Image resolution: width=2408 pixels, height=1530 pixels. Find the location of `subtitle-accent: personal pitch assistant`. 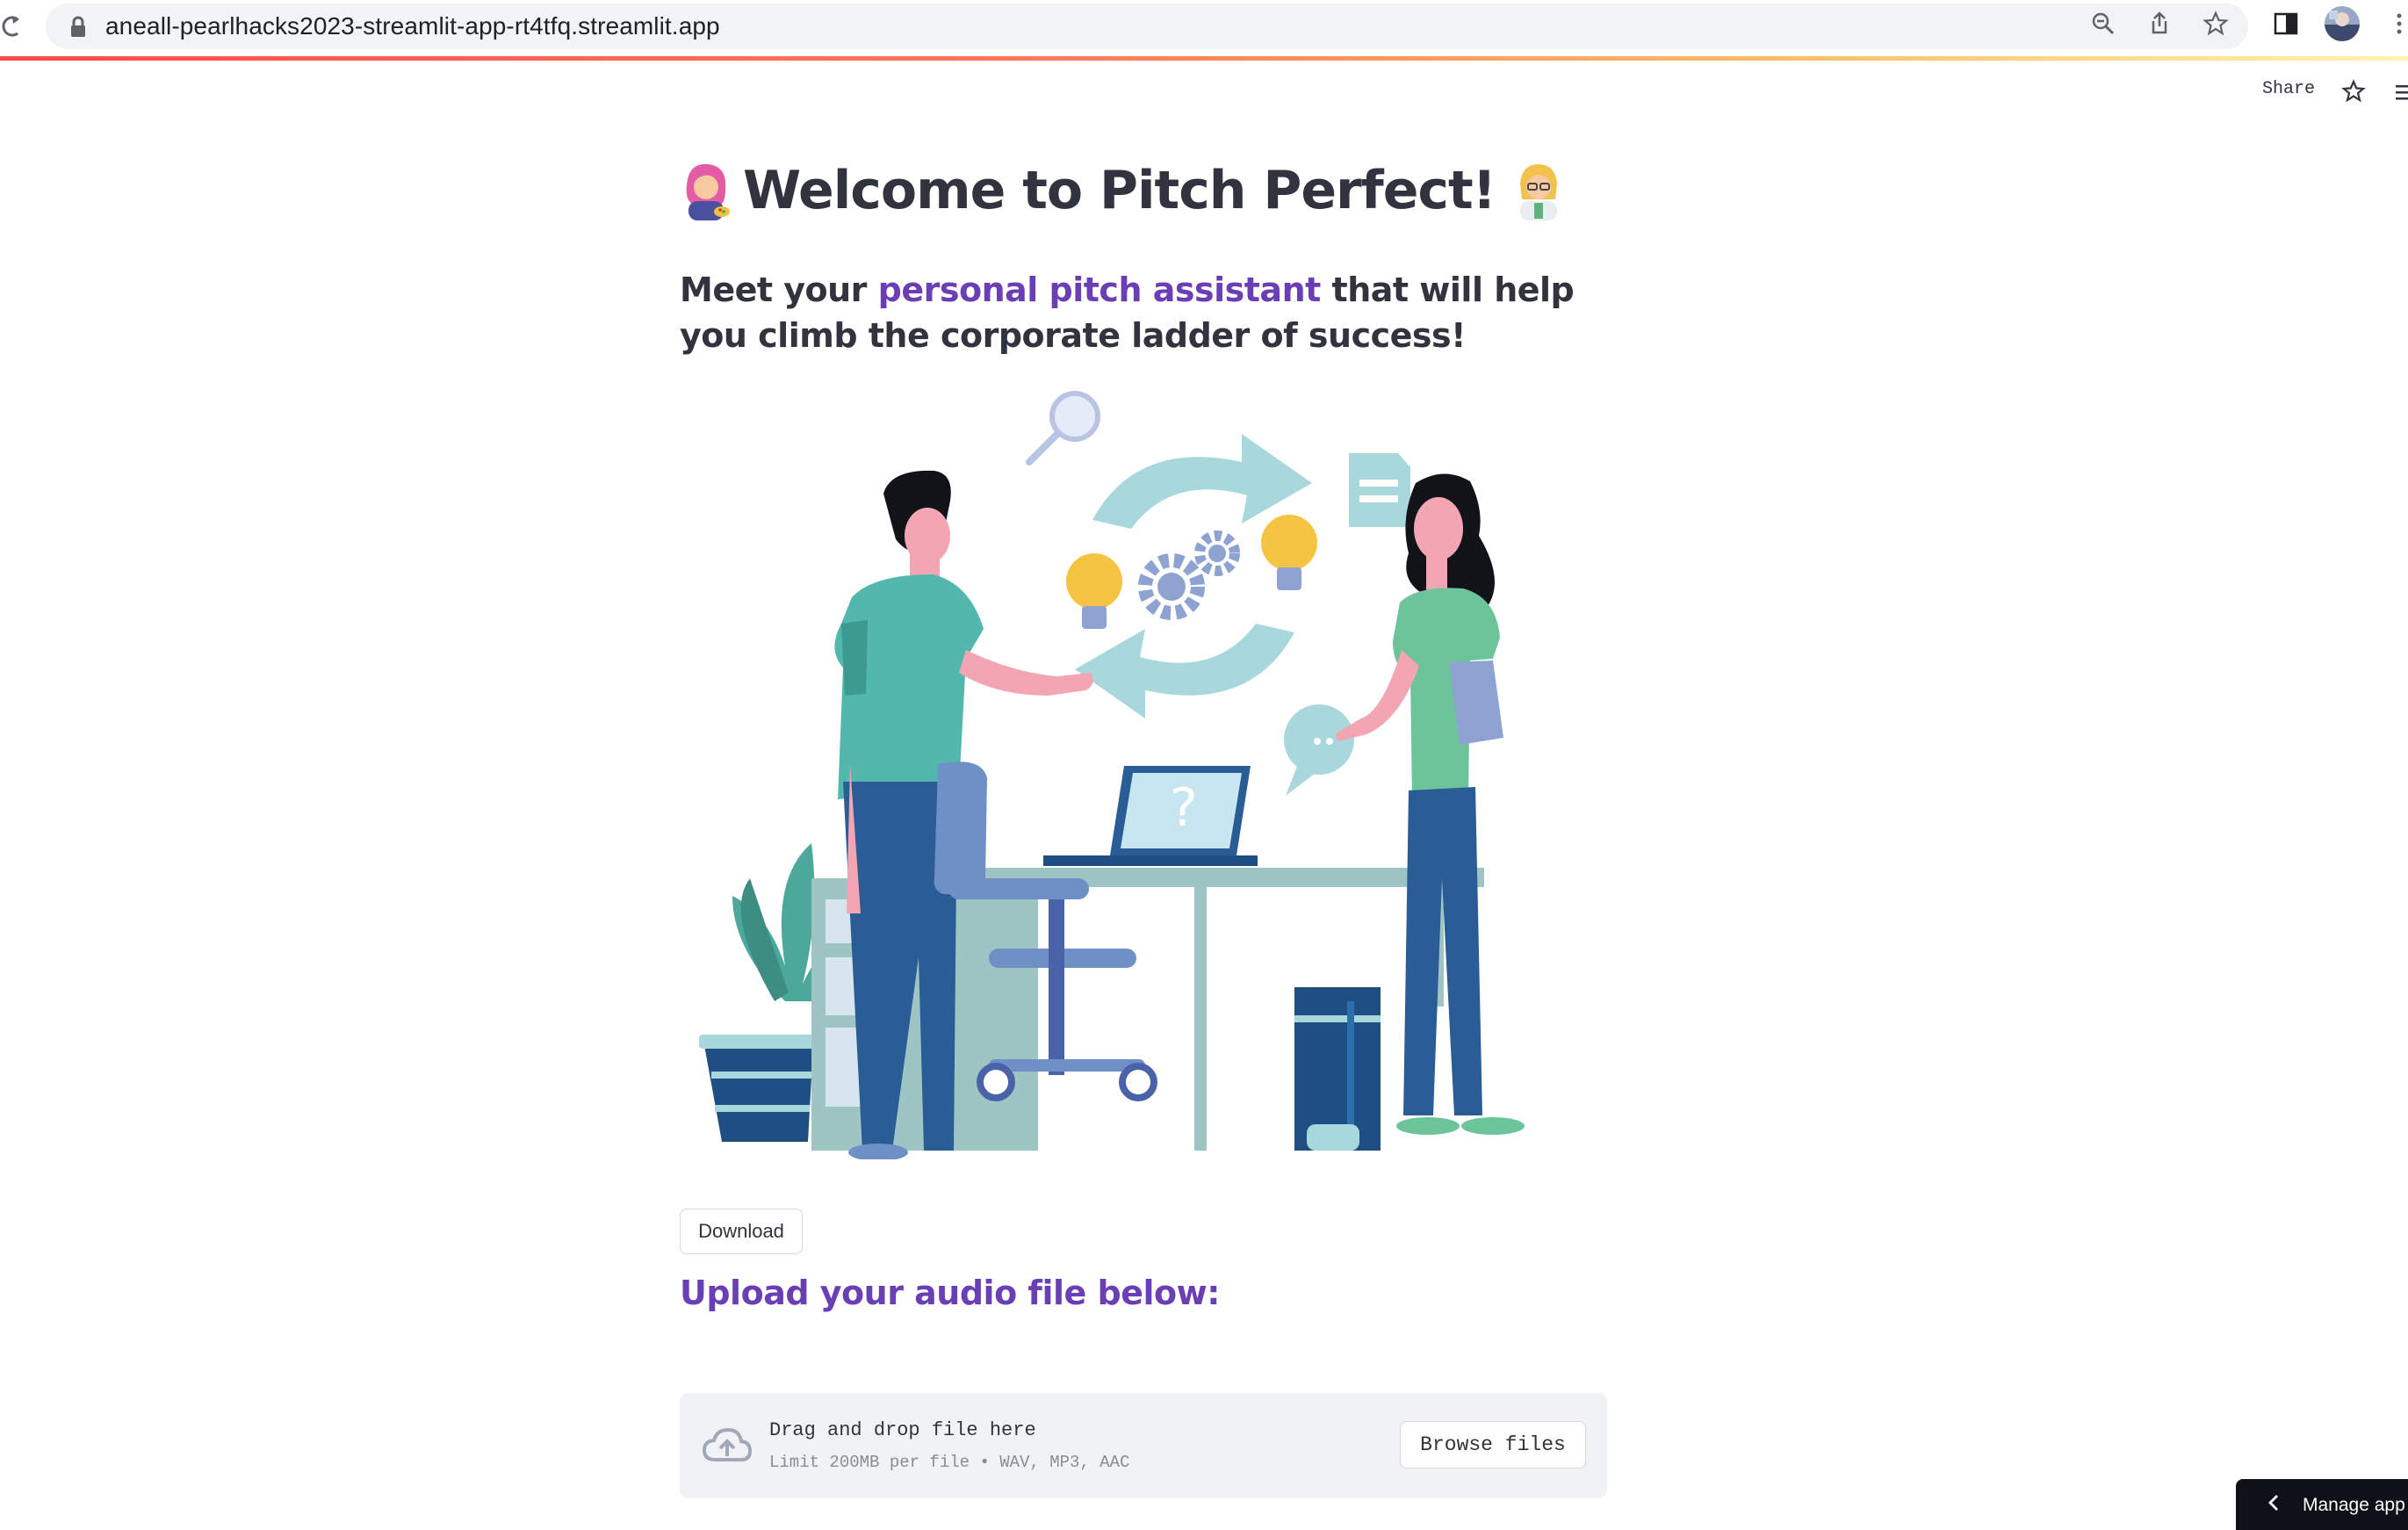

subtitle-accent: personal pitch assistant is located at coordinates (1099, 290).